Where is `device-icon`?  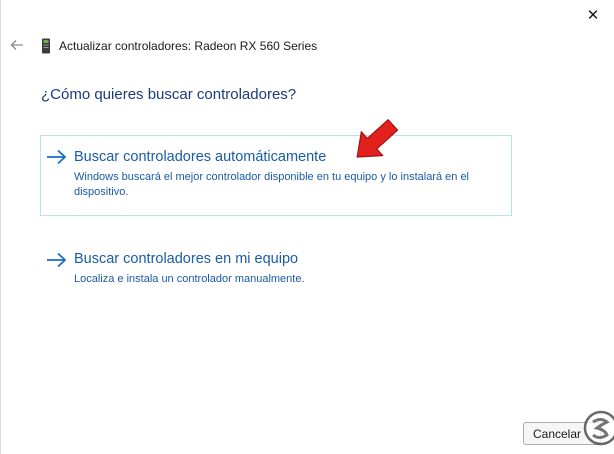
device-icon is located at coordinates (46, 46).